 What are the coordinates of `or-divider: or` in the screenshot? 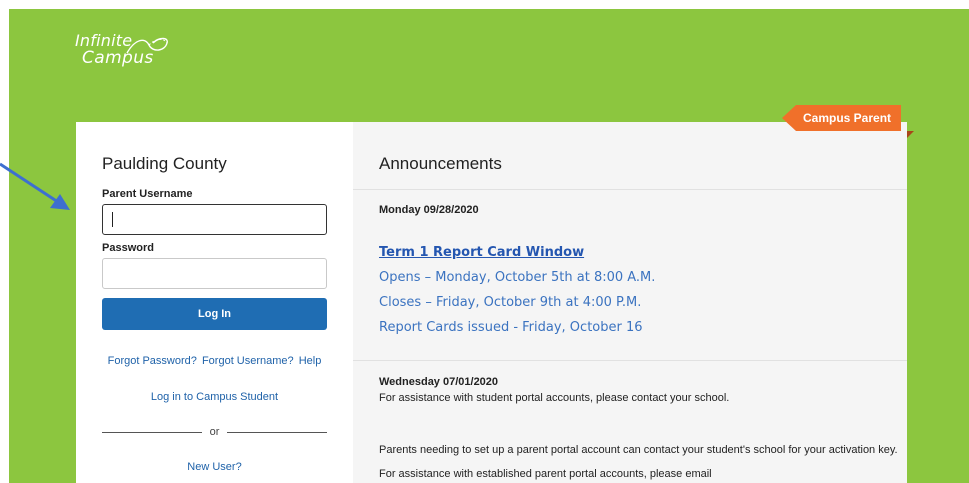 It's located at (214, 432).